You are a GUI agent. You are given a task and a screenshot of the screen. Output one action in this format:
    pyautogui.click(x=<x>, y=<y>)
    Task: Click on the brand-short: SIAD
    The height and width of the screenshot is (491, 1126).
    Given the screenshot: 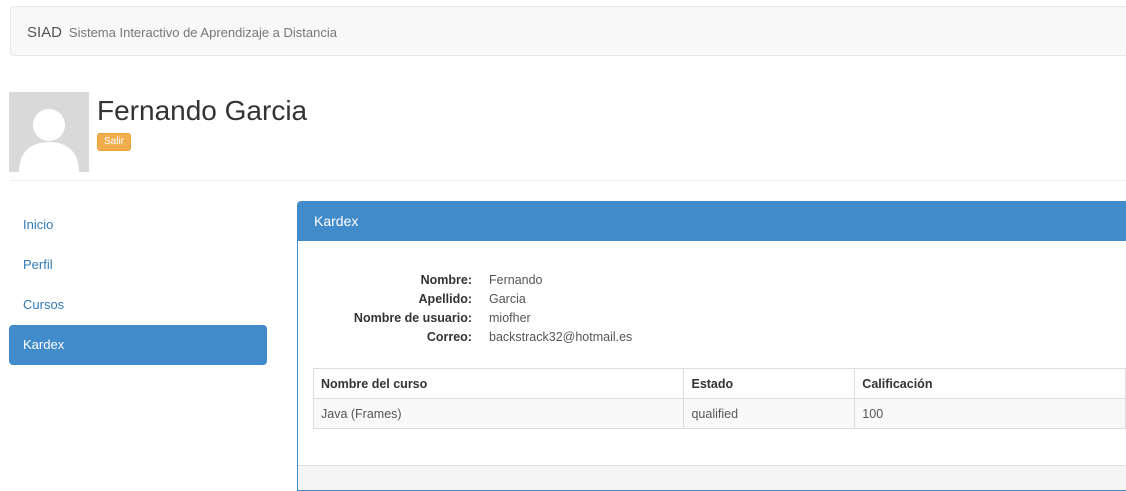 What is the action you would take?
    pyautogui.click(x=45, y=32)
    